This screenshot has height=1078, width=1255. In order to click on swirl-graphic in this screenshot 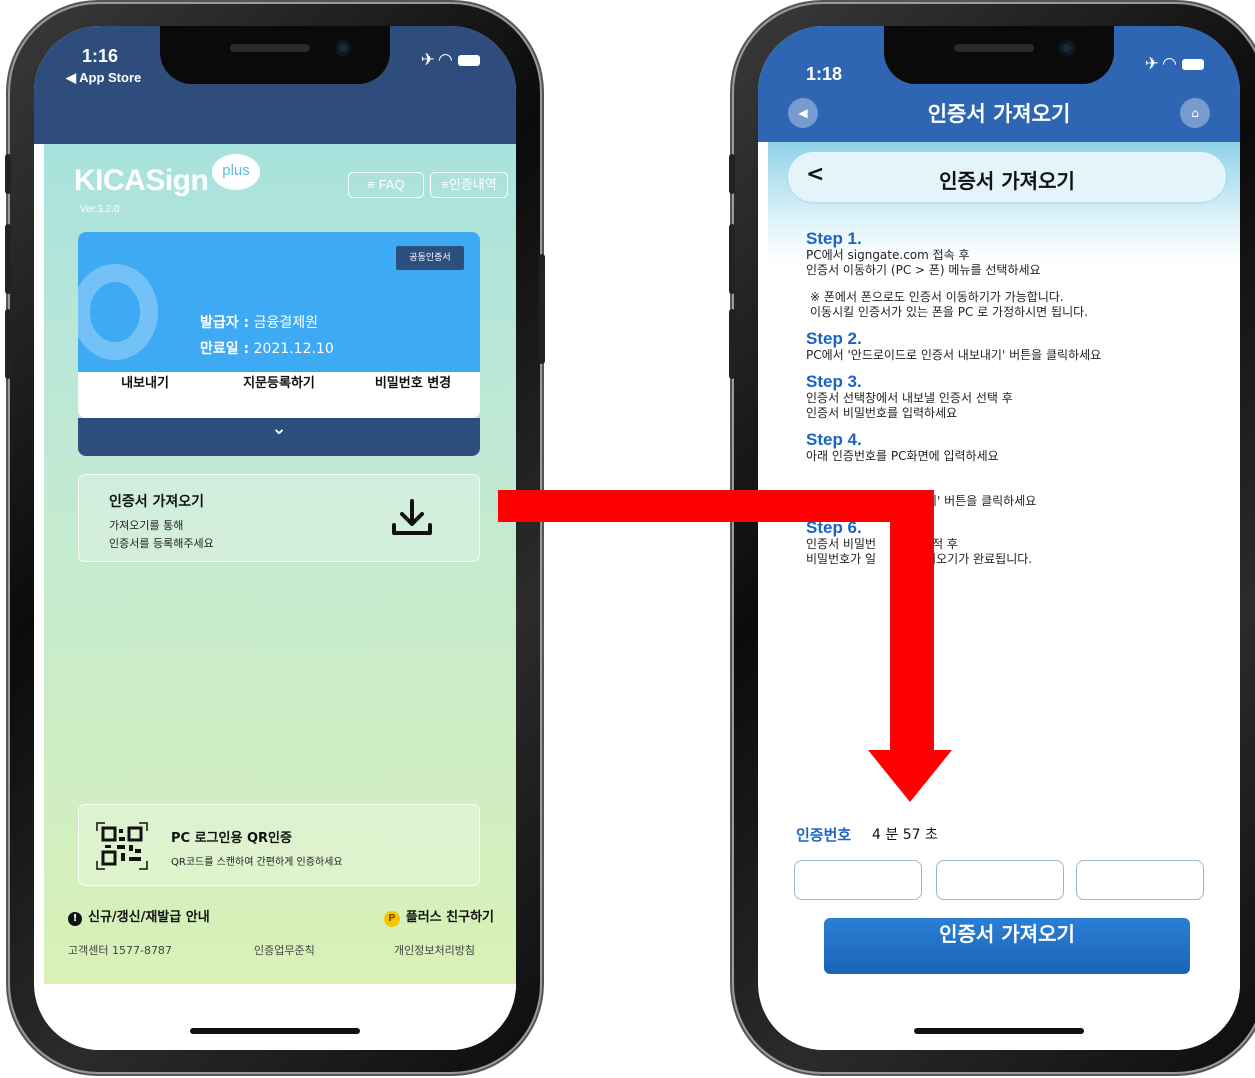, I will do `click(118, 312)`.